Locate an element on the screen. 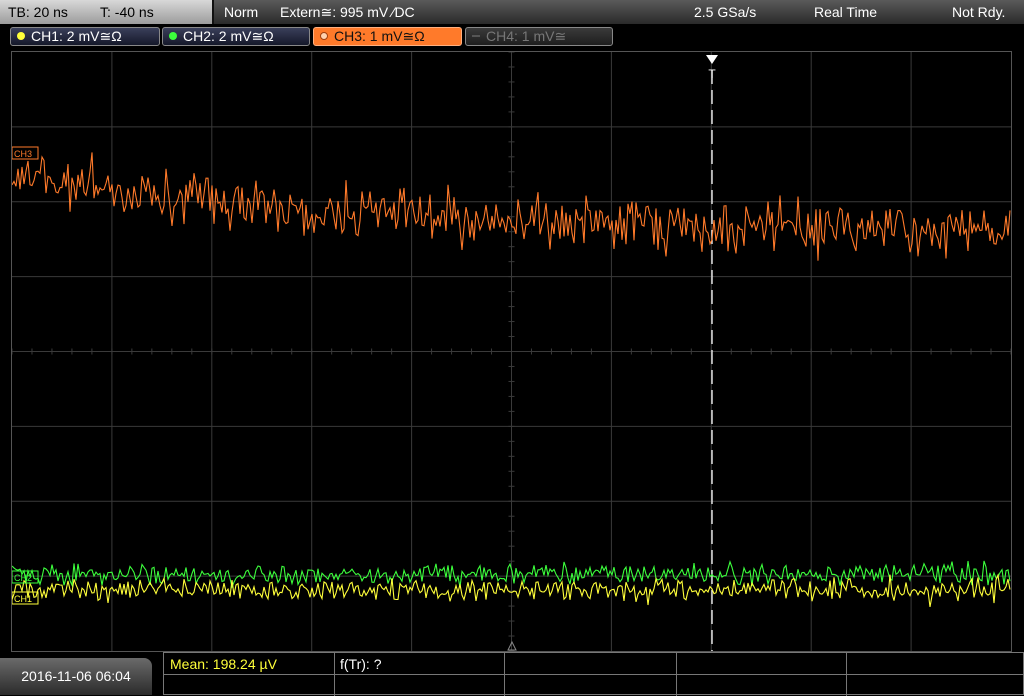 This screenshot has height=696, width=1024. channel-4-indicator-icon is located at coordinates (476, 36).